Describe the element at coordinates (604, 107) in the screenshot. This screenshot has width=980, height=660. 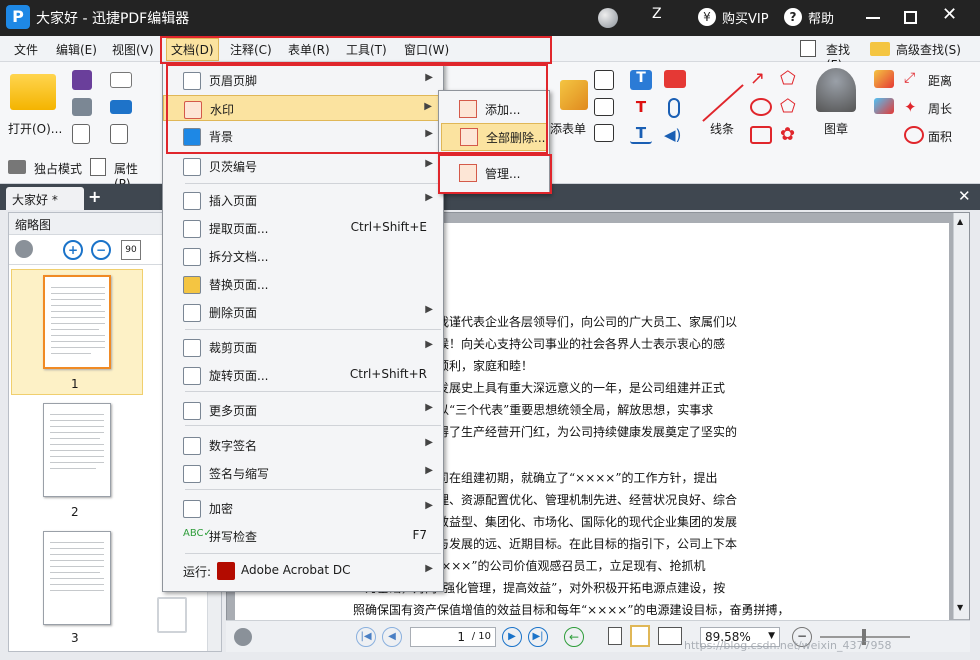
I see `text-box-icon` at that location.